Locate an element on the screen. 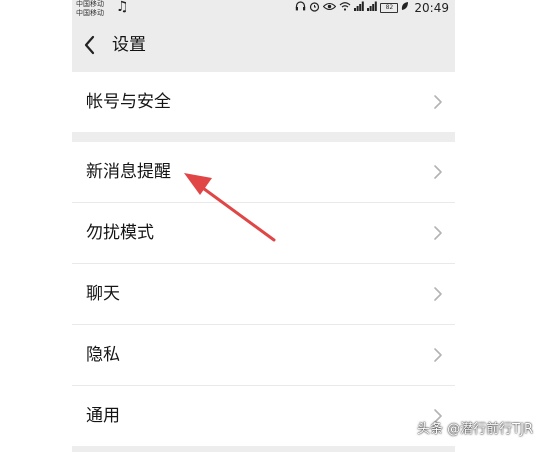  settings-item-general: 通用 is located at coordinates (263, 415).